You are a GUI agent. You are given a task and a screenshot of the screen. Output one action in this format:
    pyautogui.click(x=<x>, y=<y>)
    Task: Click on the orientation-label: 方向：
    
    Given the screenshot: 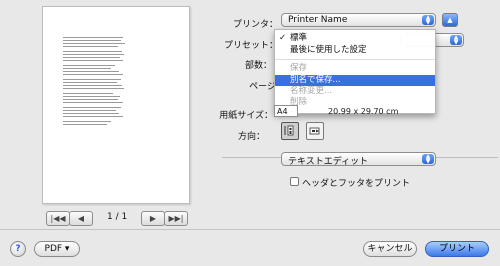 What is the action you would take?
    pyautogui.click(x=251, y=137)
    